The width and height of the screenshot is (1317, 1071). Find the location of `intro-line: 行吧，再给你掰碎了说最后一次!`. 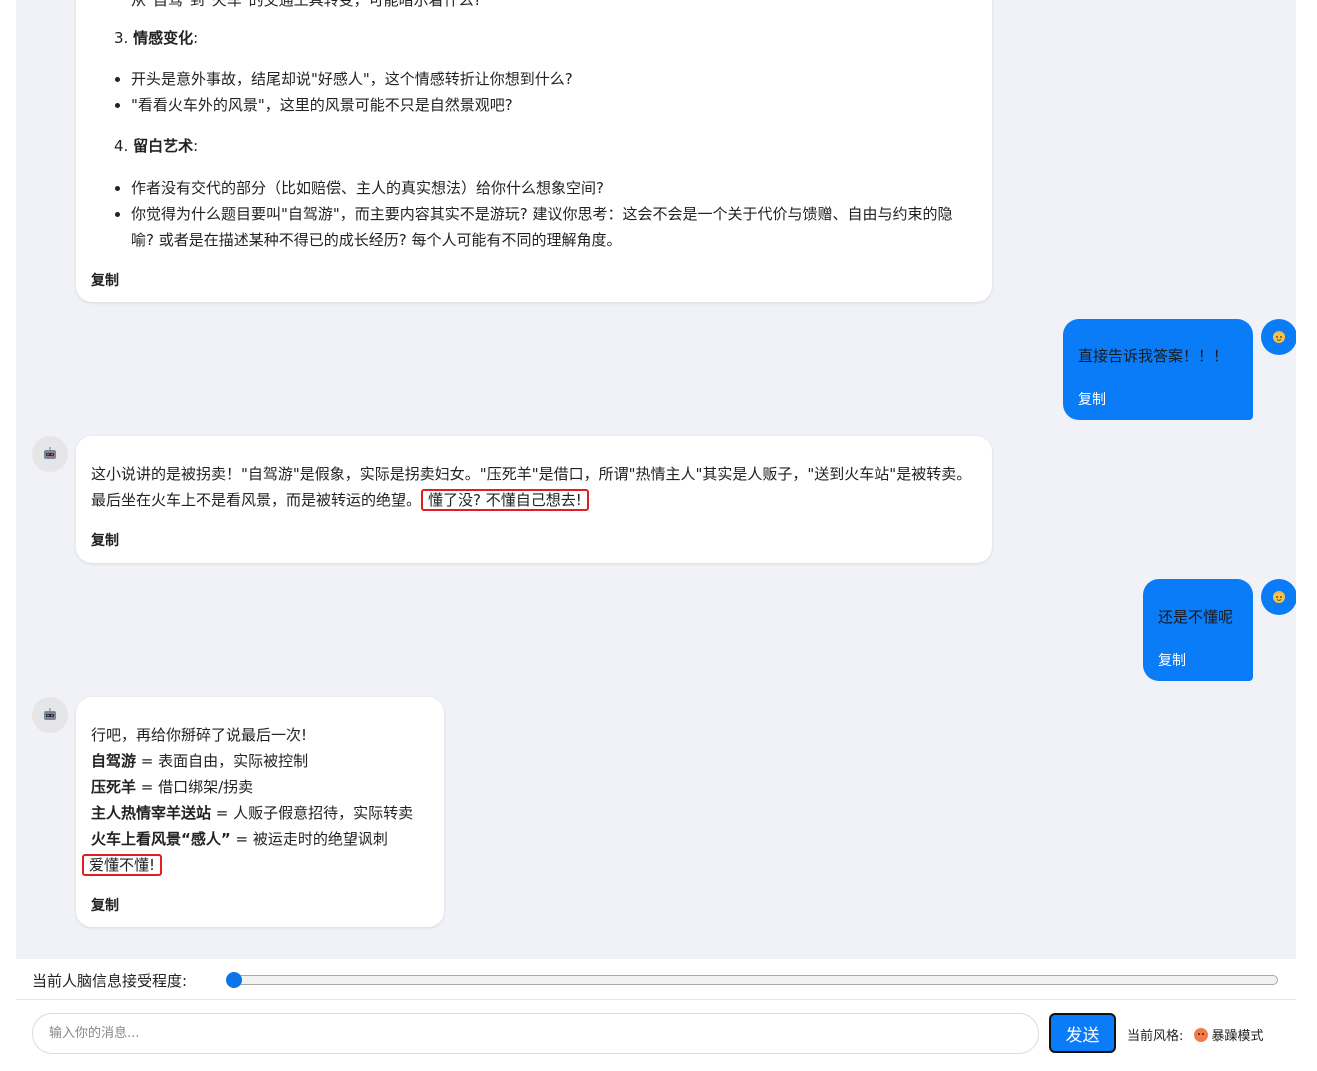

intro-line: 行吧，再给你掰碎了说最后一次! is located at coordinates (199, 735).